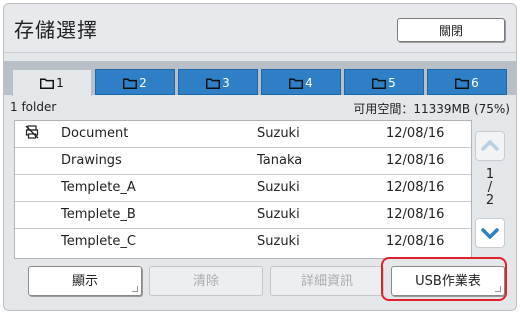  What do you see at coordinates (490, 188) in the screenshot?
I see `scroll-controls: 1 / 2` at bounding box center [490, 188].